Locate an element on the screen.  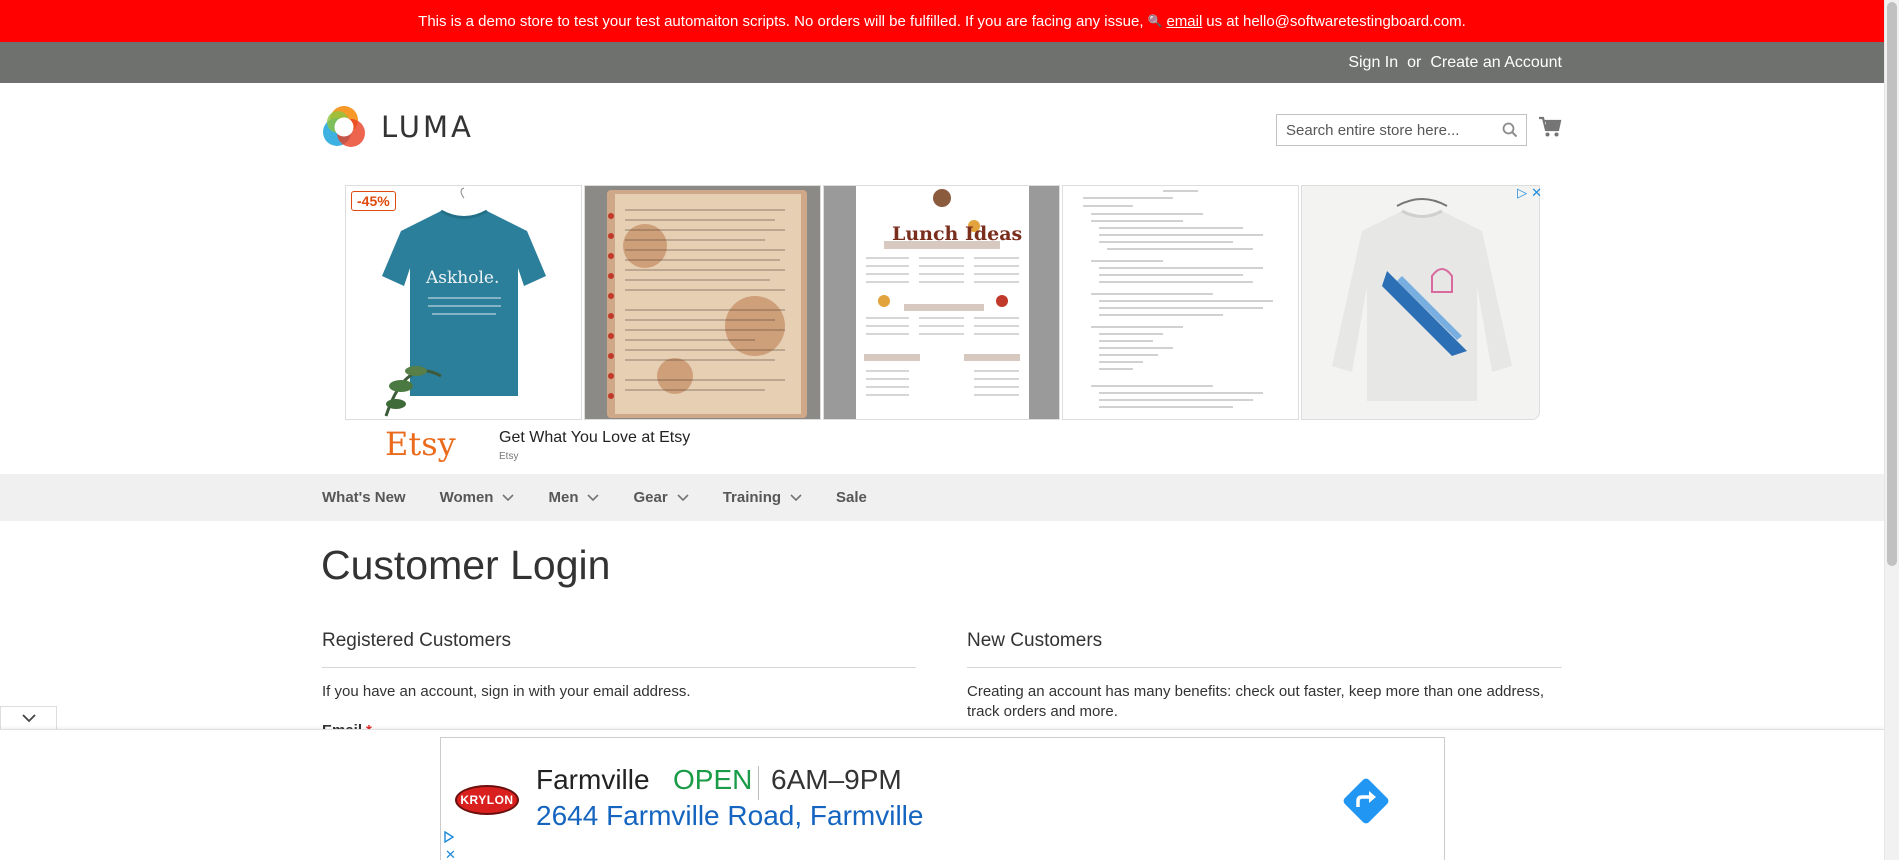
nav-item-label: Sale is located at coordinates (851, 497).